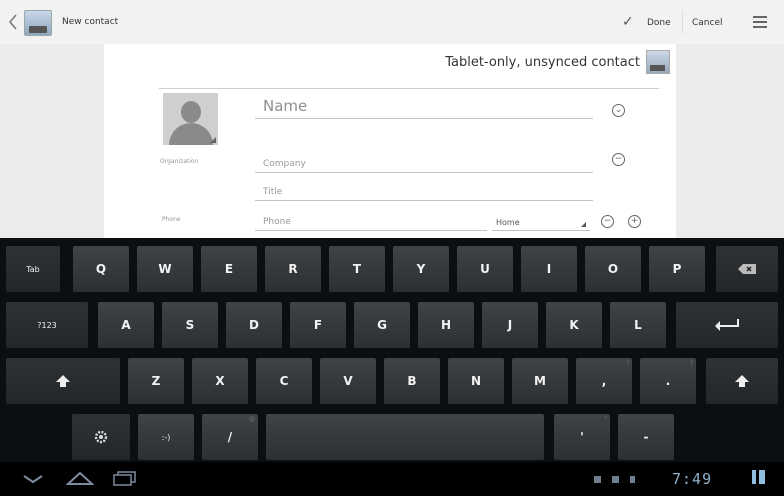  I want to click on account-divider, so click(409, 88).